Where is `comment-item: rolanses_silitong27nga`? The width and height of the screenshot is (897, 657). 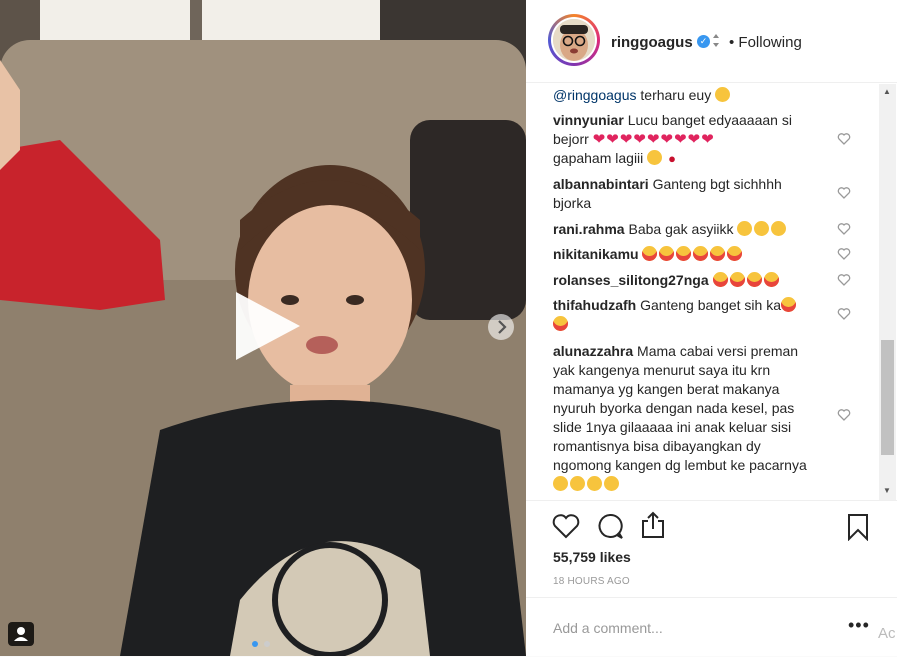
comment-item: rolanses_silitong27nga is located at coordinates (685, 280).